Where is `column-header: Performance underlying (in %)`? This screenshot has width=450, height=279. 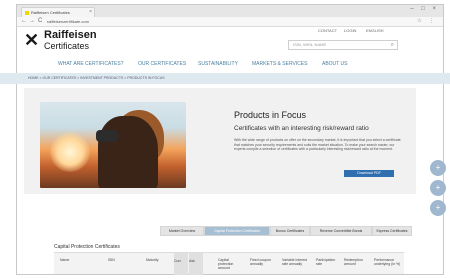 column-header: Performance underlying (in %) is located at coordinates (388, 262).